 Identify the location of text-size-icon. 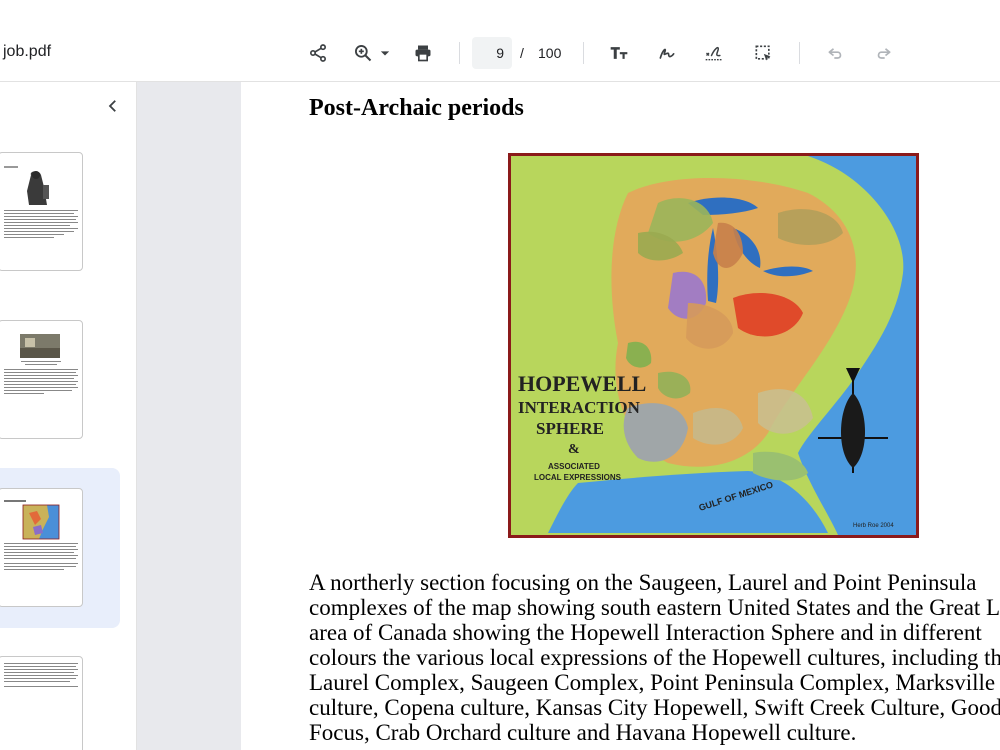
(619, 53).